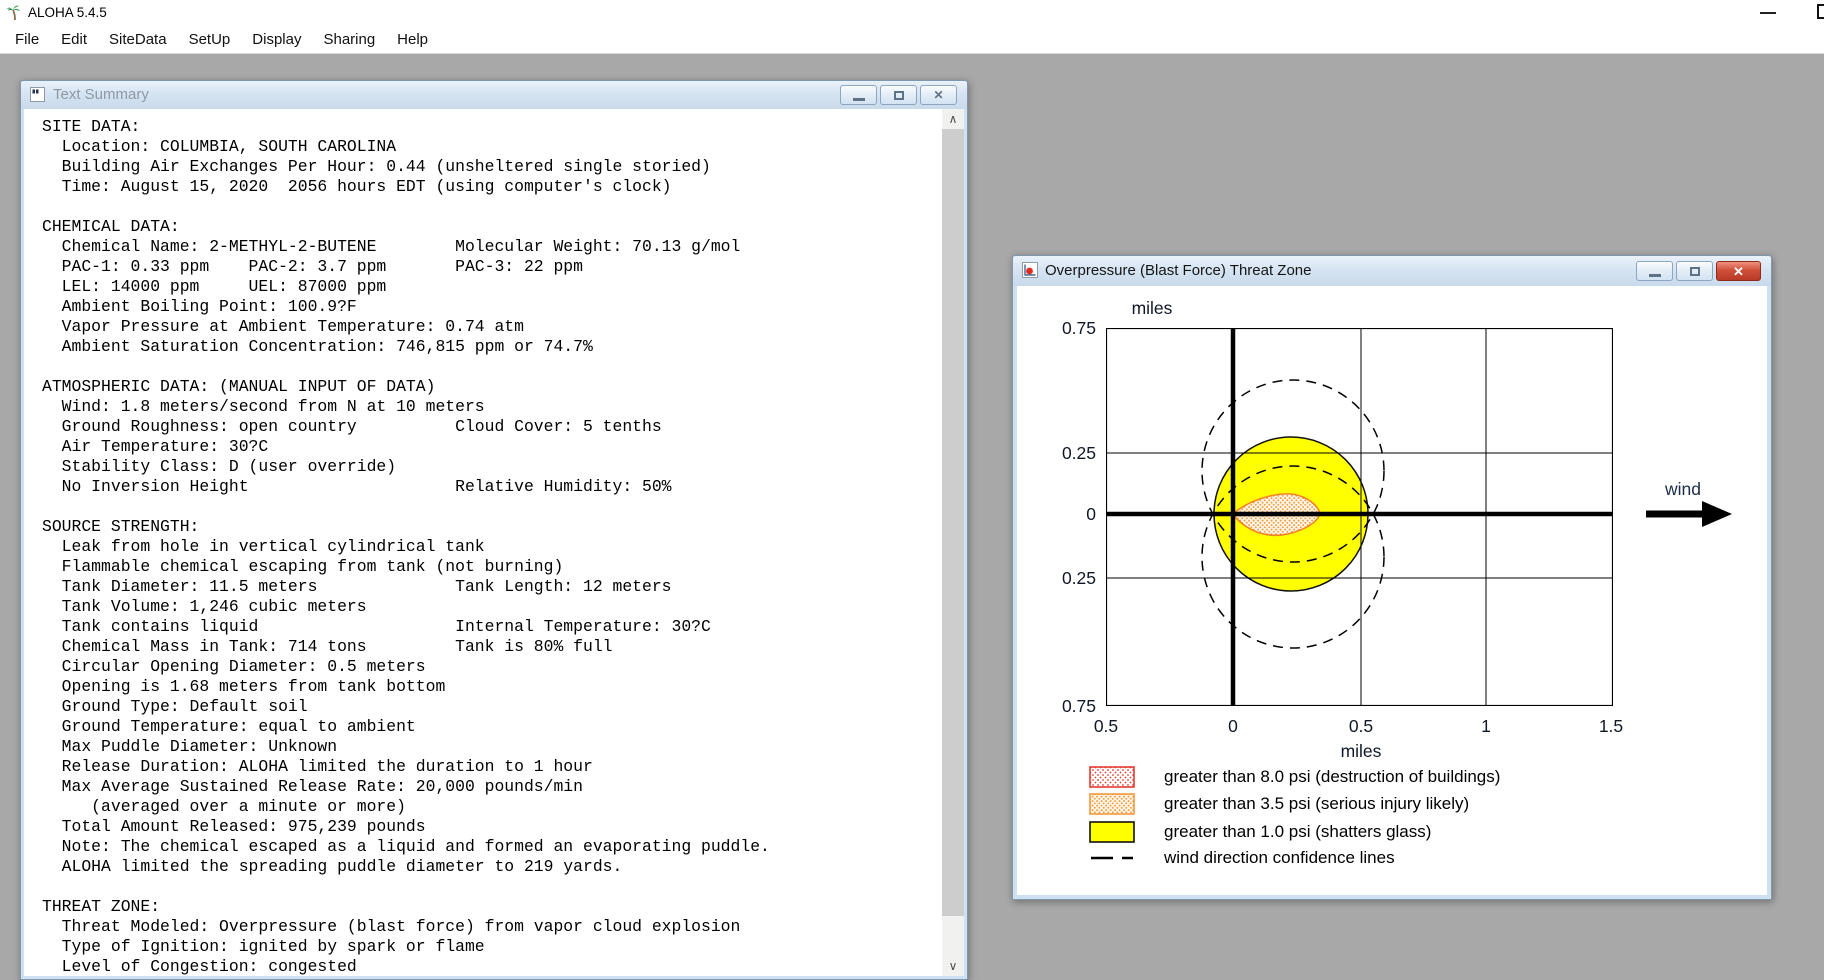 This screenshot has height=980, width=1824. What do you see at coordinates (1078, 328) in the screenshot?
I see `y-tick-0.75-top: 0.75` at bounding box center [1078, 328].